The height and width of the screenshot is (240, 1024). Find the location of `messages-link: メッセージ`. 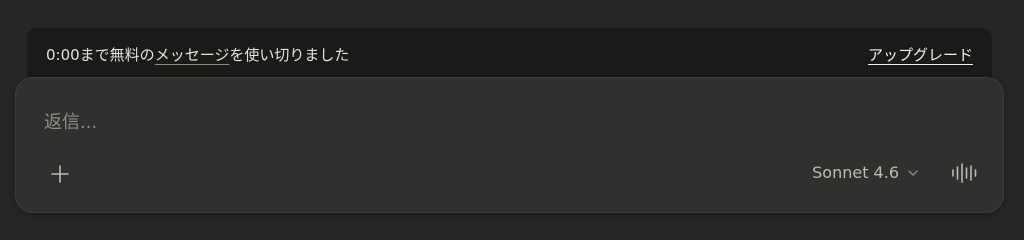

messages-link: メッセージ is located at coordinates (192, 55).